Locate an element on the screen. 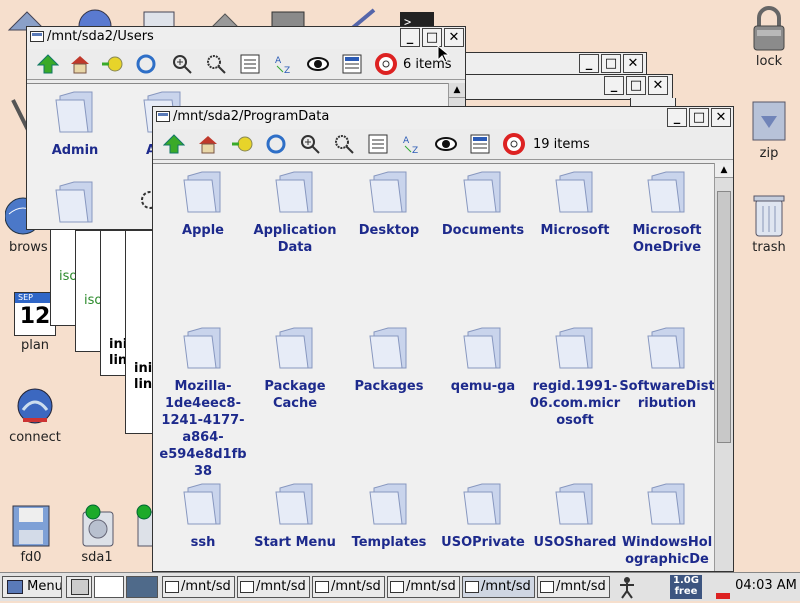 This screenshot has width=800, height=603. users-toolbar: AZ 6 items is located at coordinates (246, 64).